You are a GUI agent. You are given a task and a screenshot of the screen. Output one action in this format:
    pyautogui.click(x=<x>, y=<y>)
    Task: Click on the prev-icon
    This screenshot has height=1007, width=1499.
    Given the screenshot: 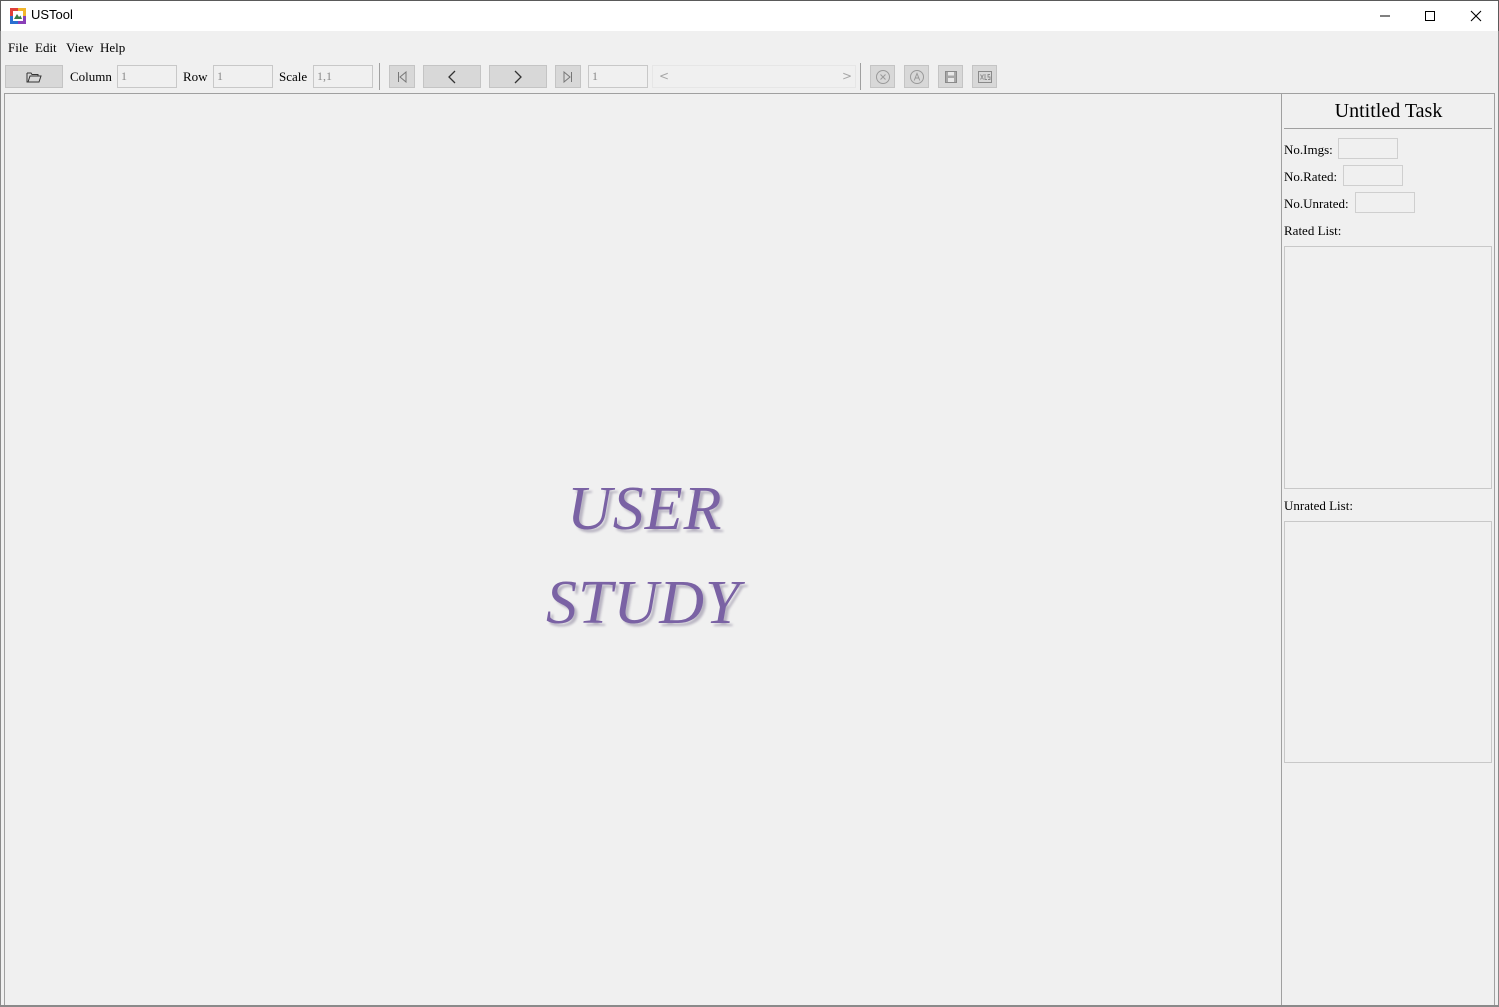 What is the action you would take?
    pyautogui.click(x=452, y=76)
    